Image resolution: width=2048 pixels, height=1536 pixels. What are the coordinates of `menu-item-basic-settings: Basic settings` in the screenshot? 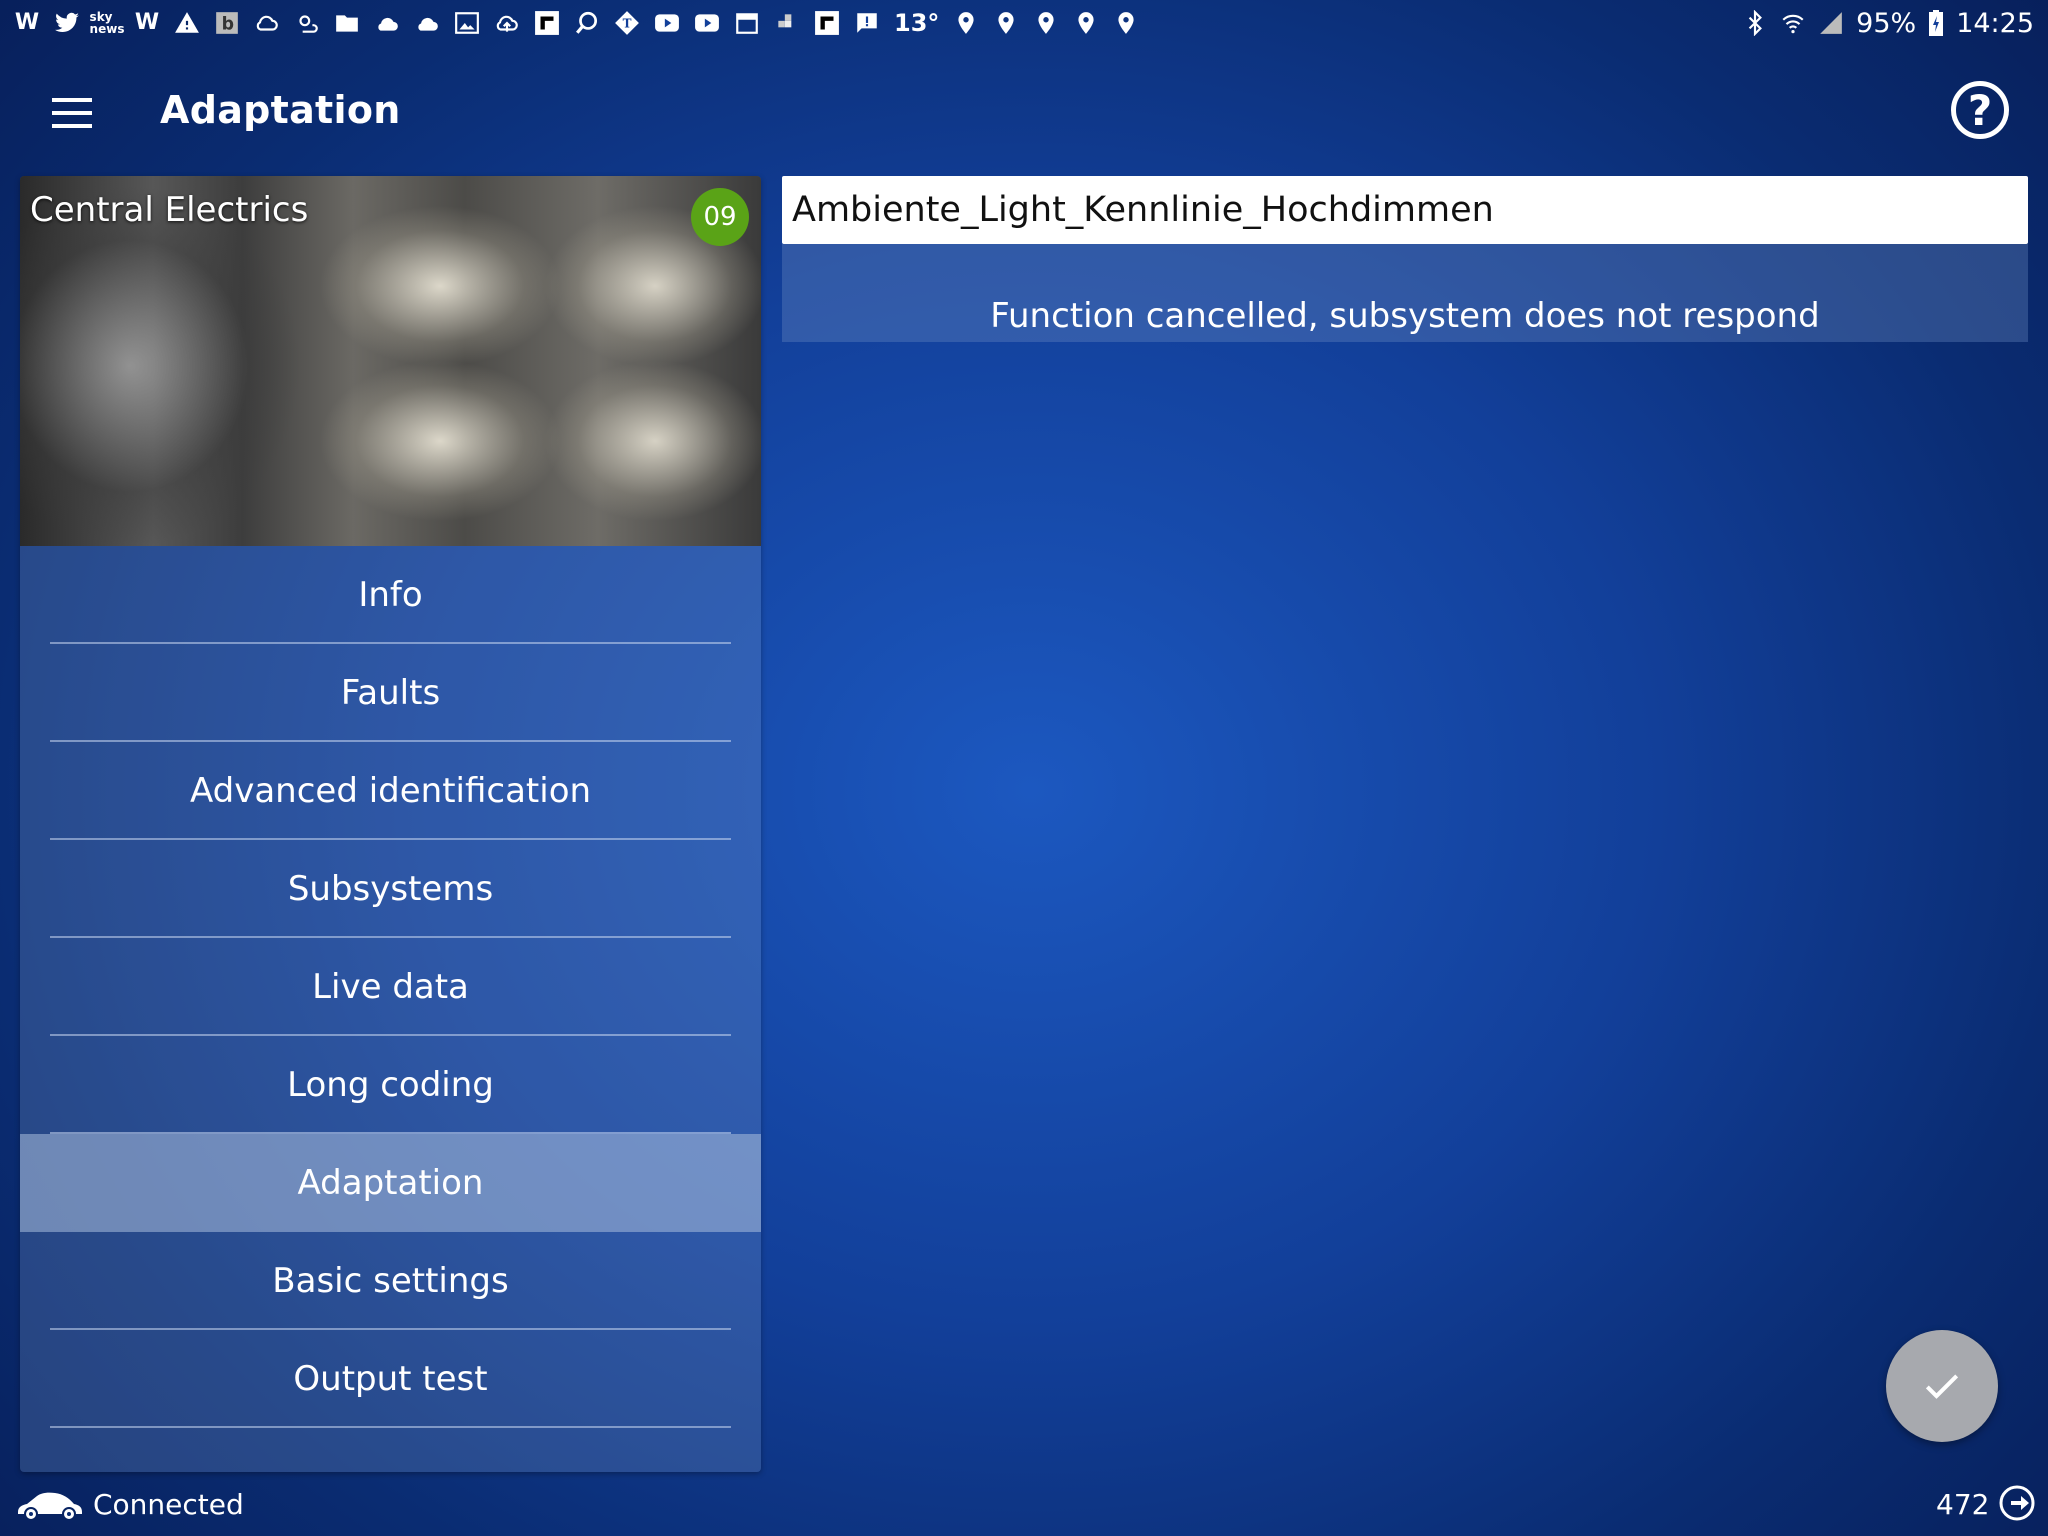 It's located at (390, 1281).